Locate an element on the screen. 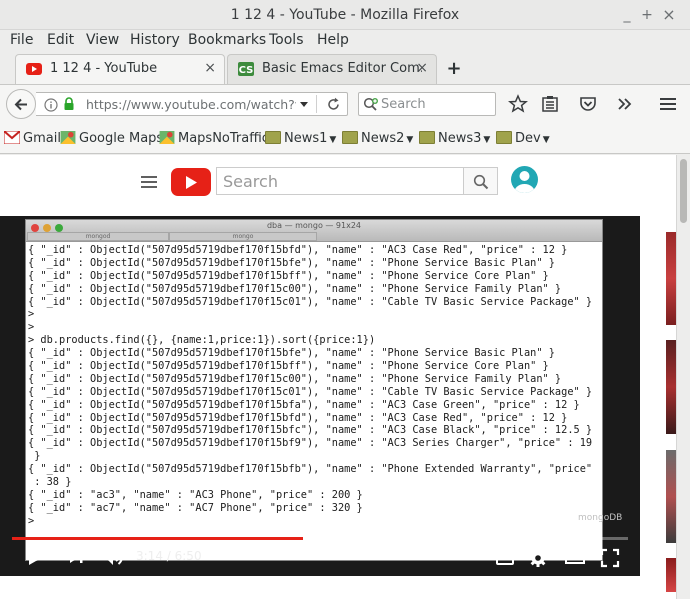 The height and width of the screenshot is (599, 690). bookmark-label: Google Maps is located at coordinates (121, 138).